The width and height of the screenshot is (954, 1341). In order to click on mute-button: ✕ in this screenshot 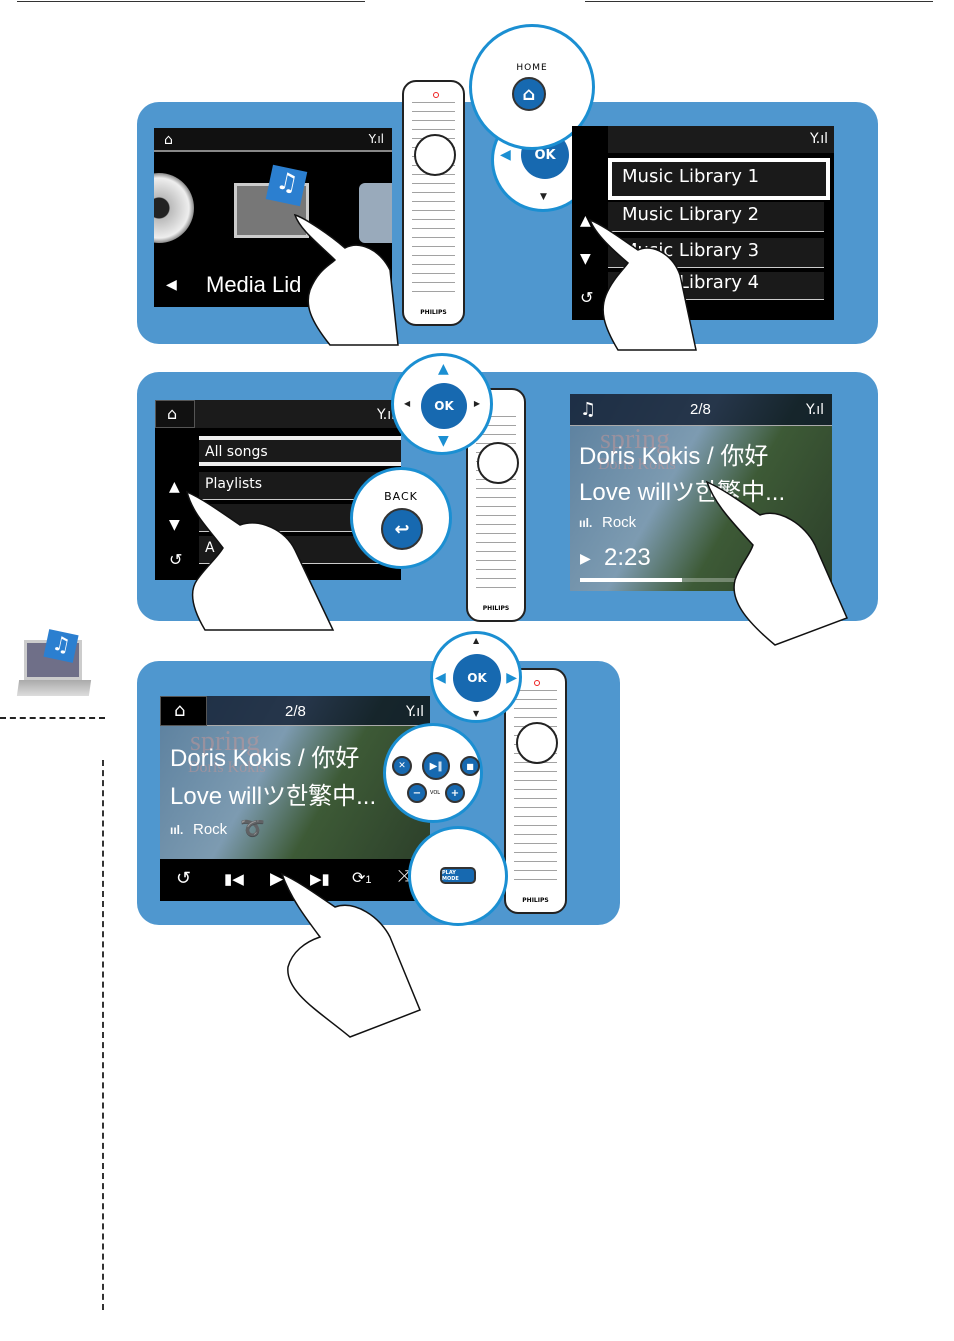, I will do `click(402, 766)`.